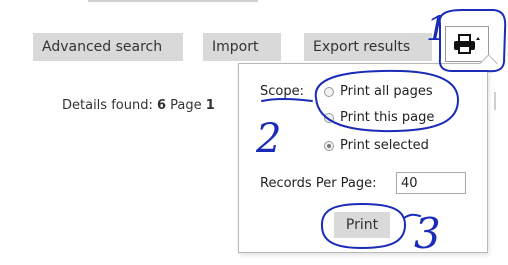  What do you see at coordinates (363, 226) in the screenshot?
I see `annotation-ellipse-print` at bounding box center [363, 226].